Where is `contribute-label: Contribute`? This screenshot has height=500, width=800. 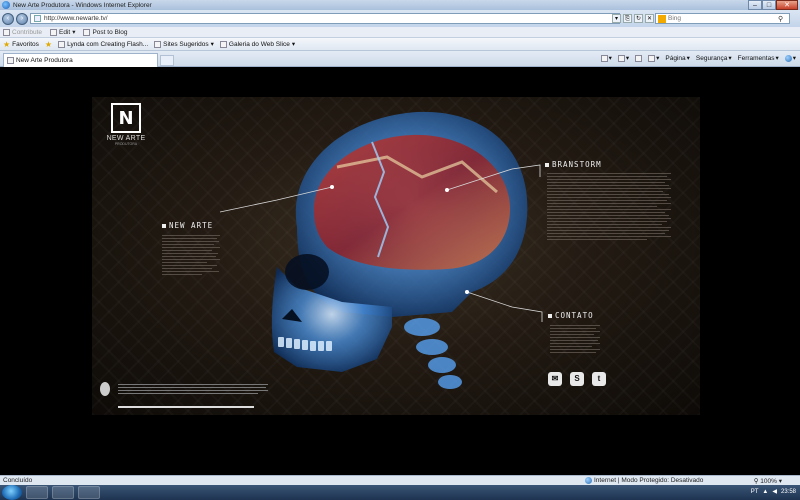
contribute-label: Contribute is located at coordinates (27, 32).